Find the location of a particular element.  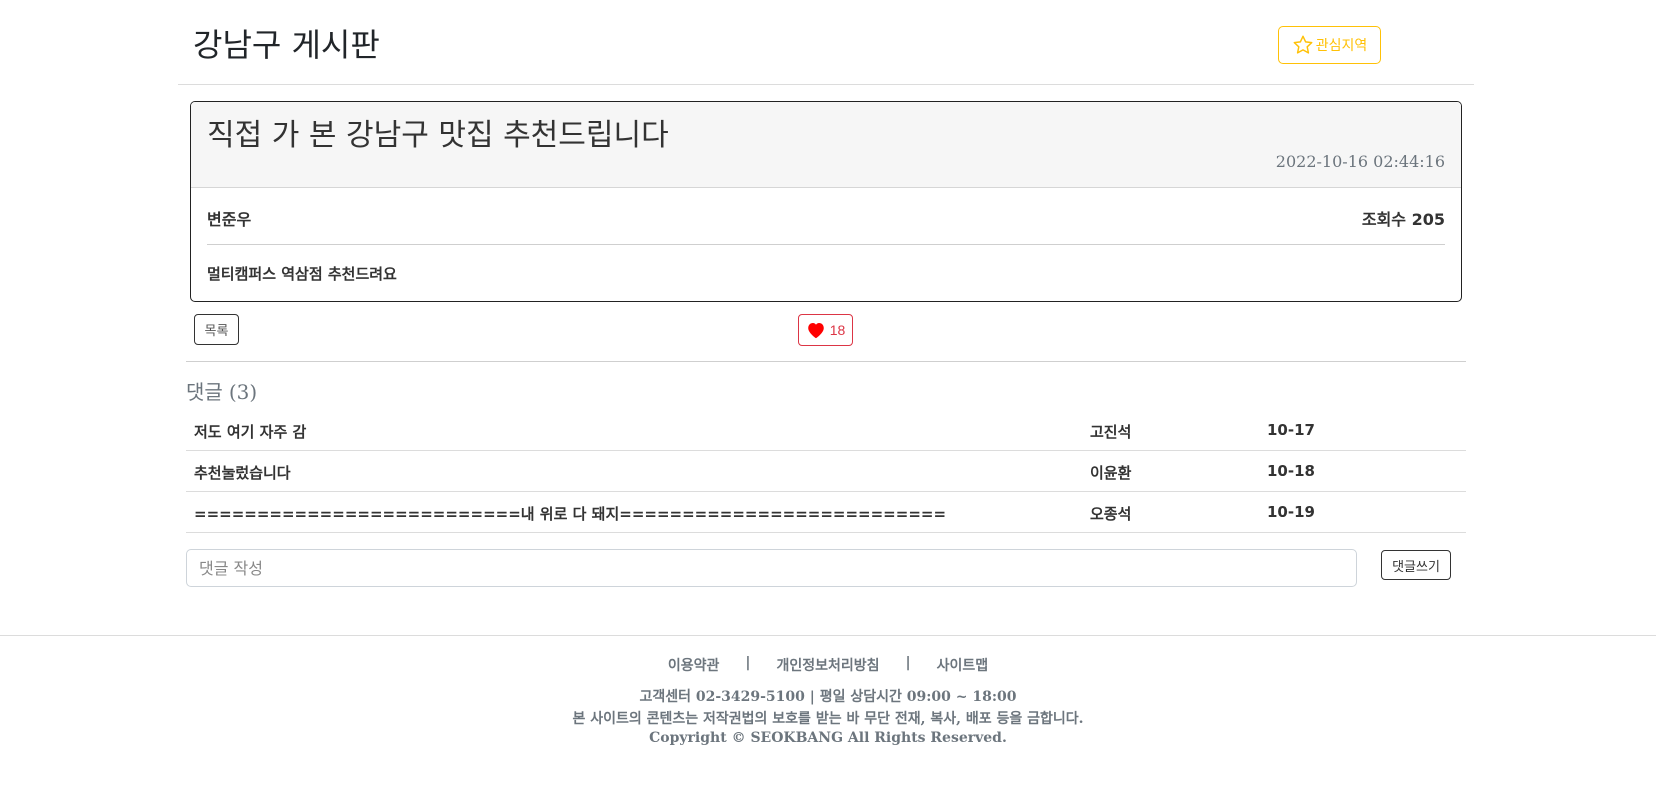

like-button: 18 is located at coordinates (825, 330).